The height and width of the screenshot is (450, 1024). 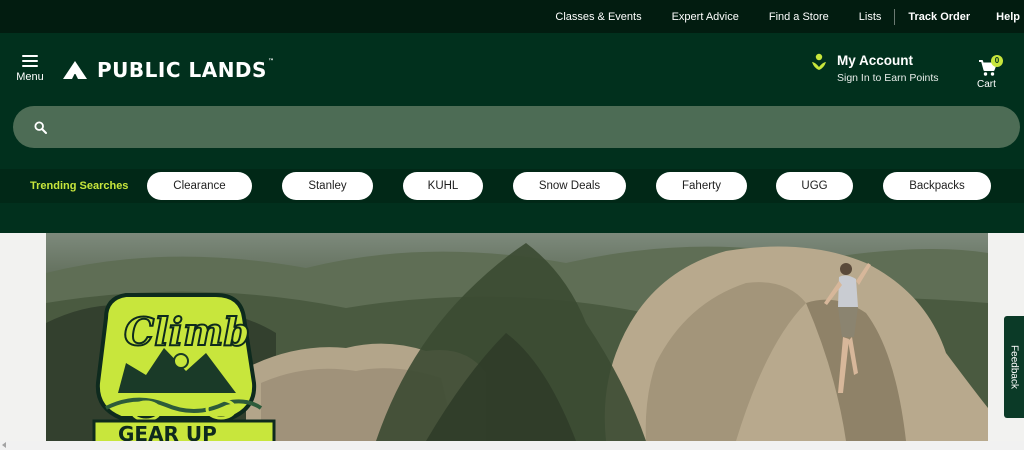 I want to click on account-title: My Account, so click(x=875, y=60).